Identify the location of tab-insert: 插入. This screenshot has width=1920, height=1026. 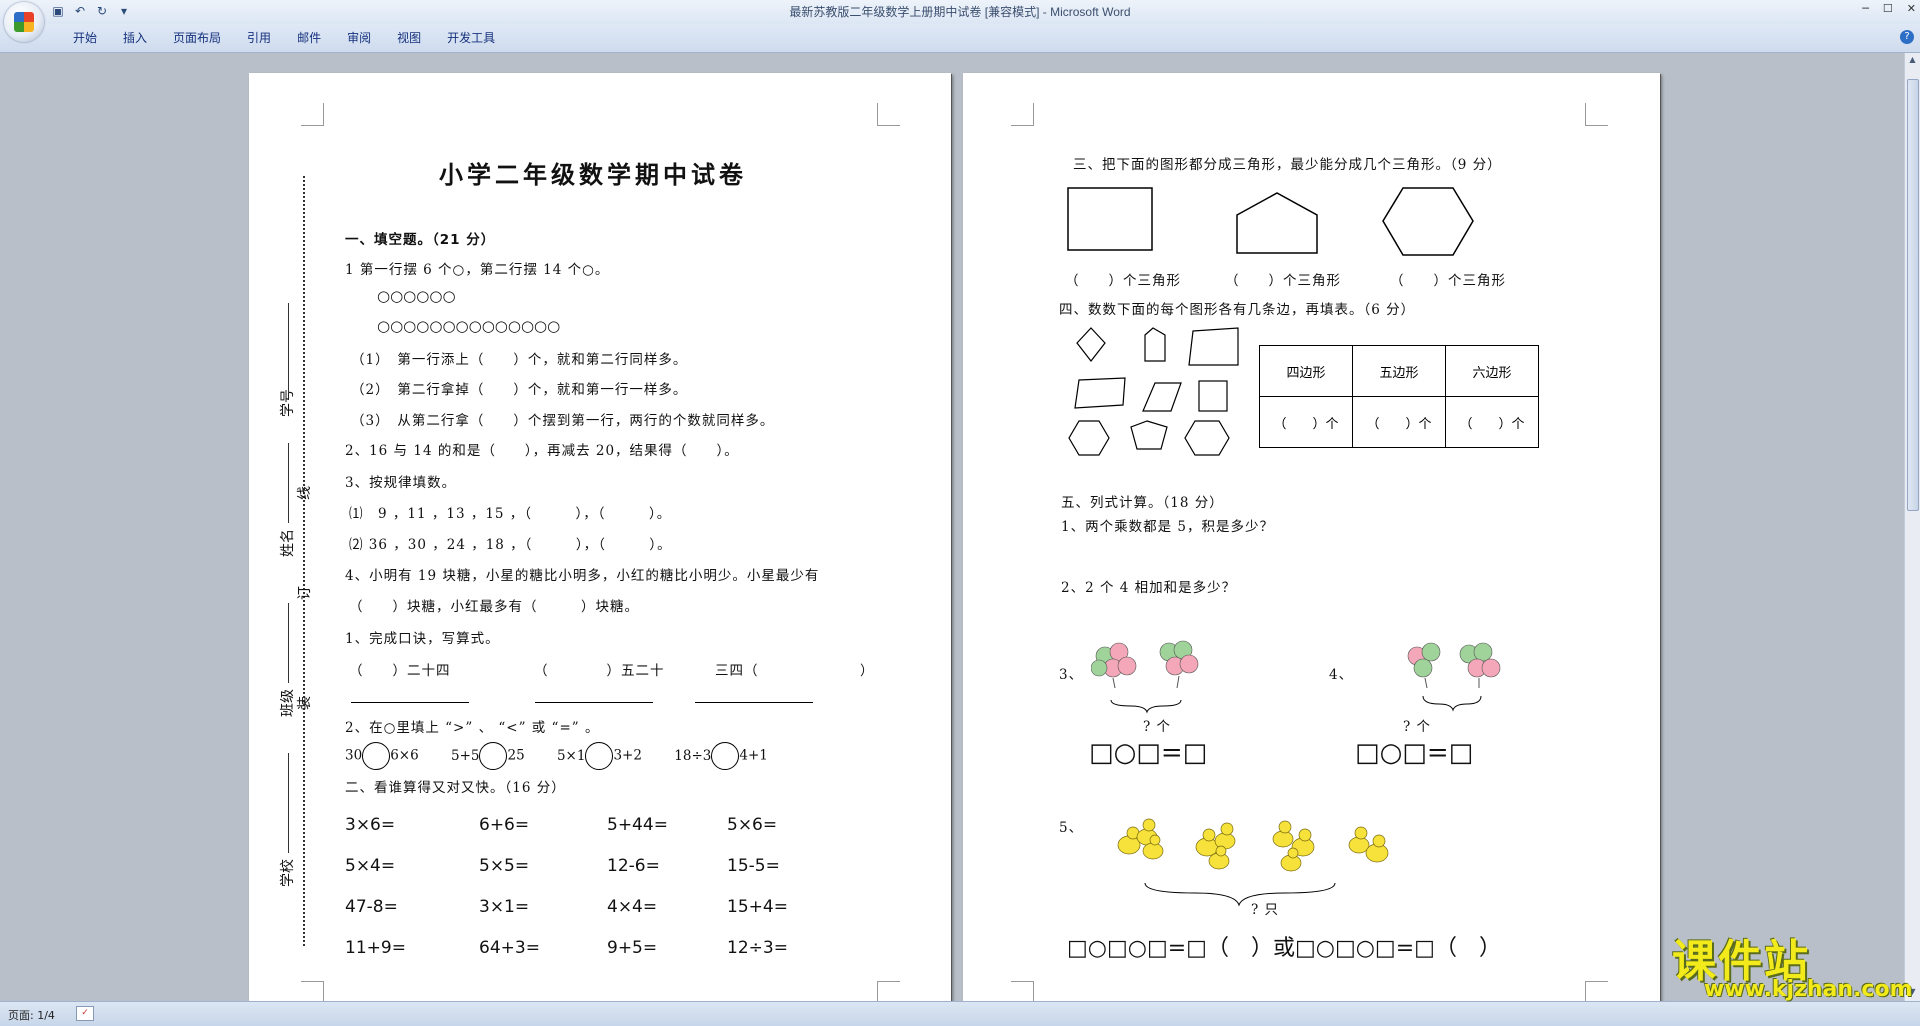
(135, 38).